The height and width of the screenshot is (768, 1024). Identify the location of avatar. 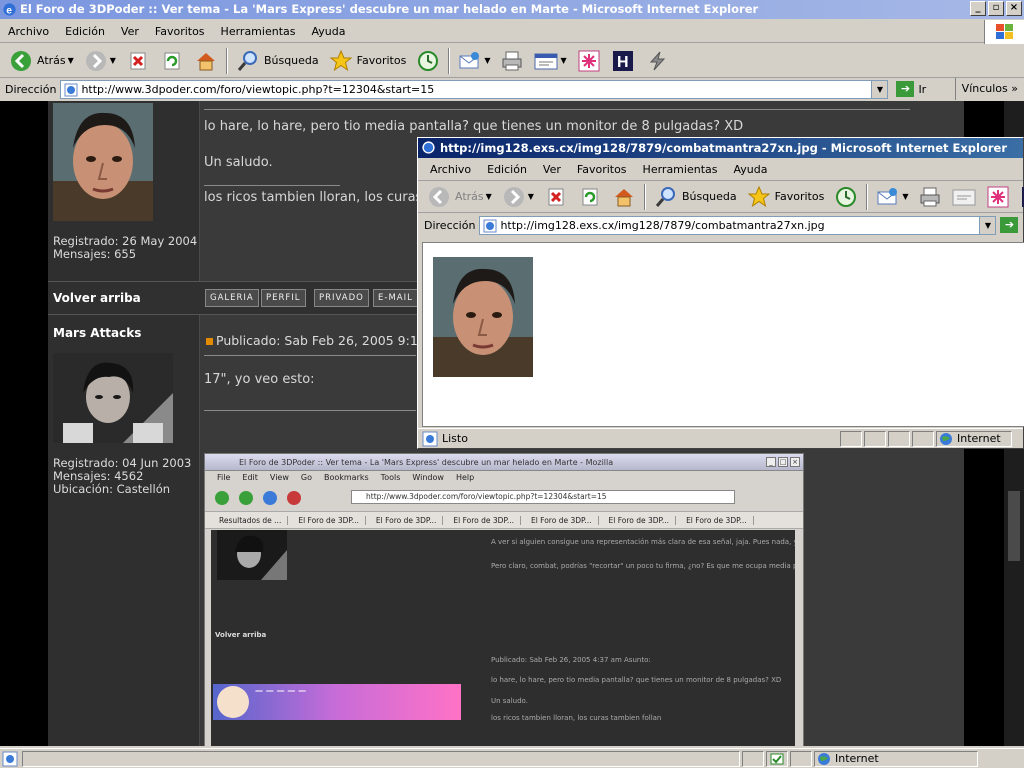
(103, 162).